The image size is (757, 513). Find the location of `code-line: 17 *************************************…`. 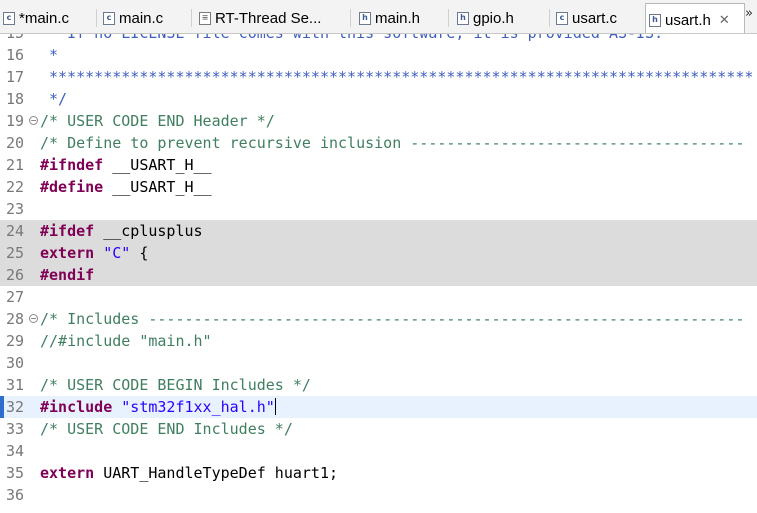

code-line: 17 *************************************… is located at coordinates (378, 77).